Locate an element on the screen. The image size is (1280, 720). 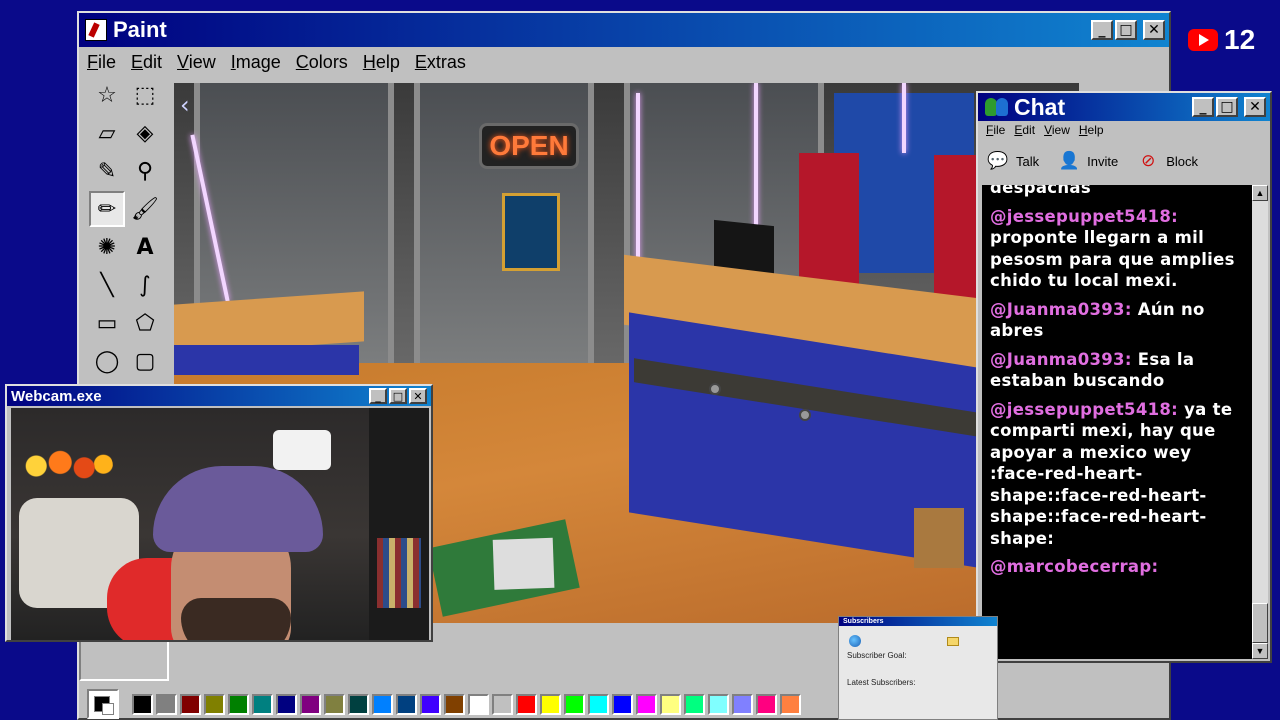
menu-file: File is located at coordinates (101, 62).